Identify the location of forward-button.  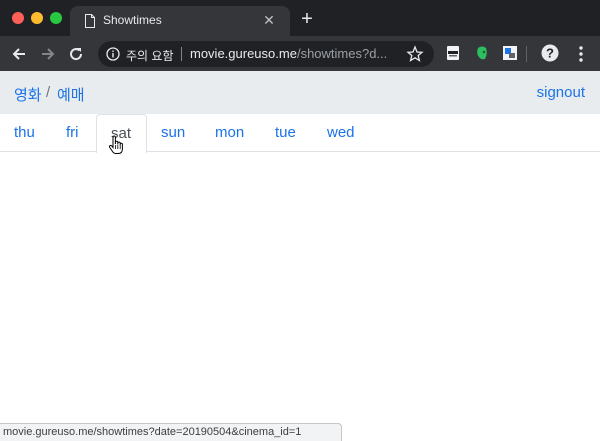
(48, 54).